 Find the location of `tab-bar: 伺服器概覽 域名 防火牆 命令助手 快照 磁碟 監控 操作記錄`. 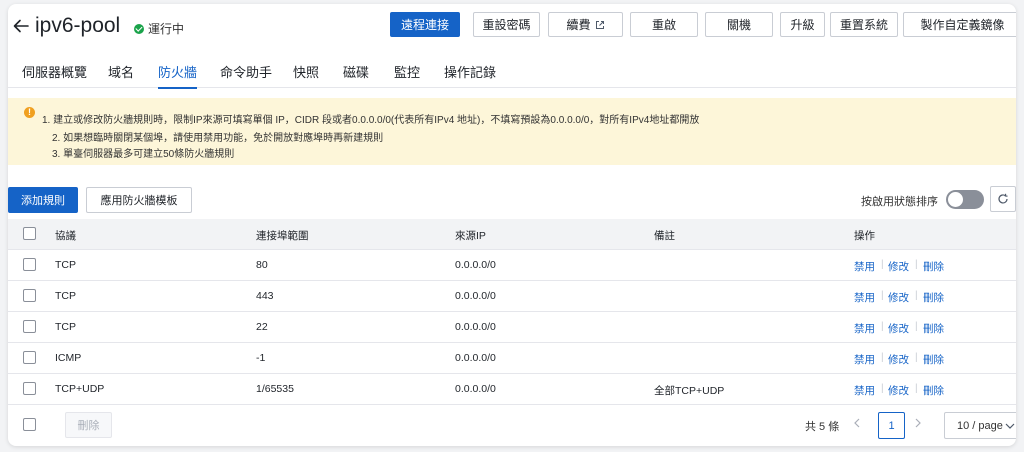

tab-bar: 伺服器概覽 域名 防火牆 命令助手 快照 磁碟 監控 操作記錄 is located at coordinates (512, 75).